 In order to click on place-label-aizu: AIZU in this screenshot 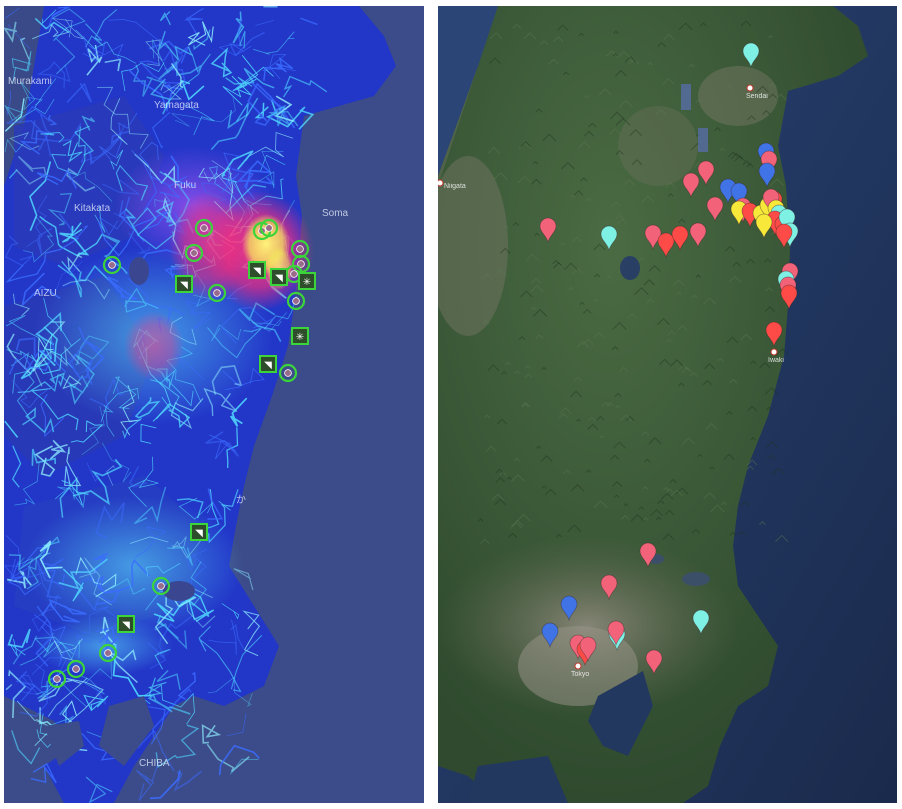, I will do `click(45, 293)`.